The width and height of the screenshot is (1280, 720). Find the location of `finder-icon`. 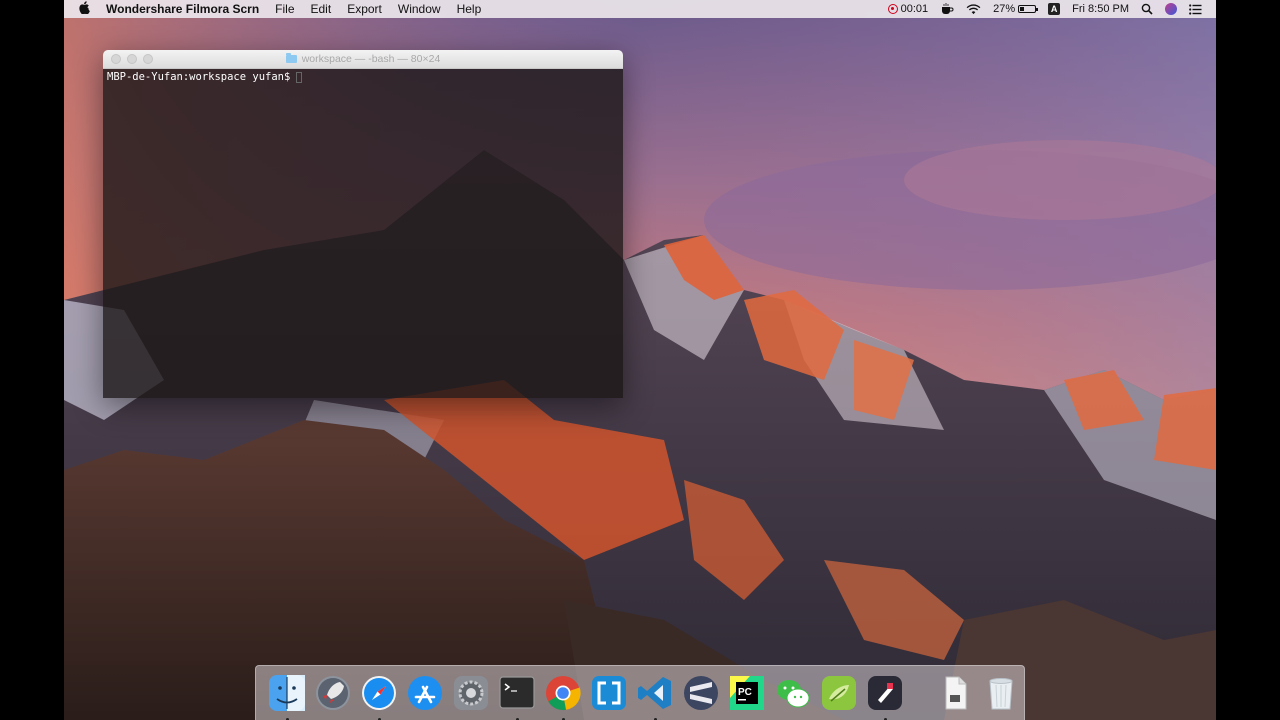

finder-icon is located at coordinates (287, 693).